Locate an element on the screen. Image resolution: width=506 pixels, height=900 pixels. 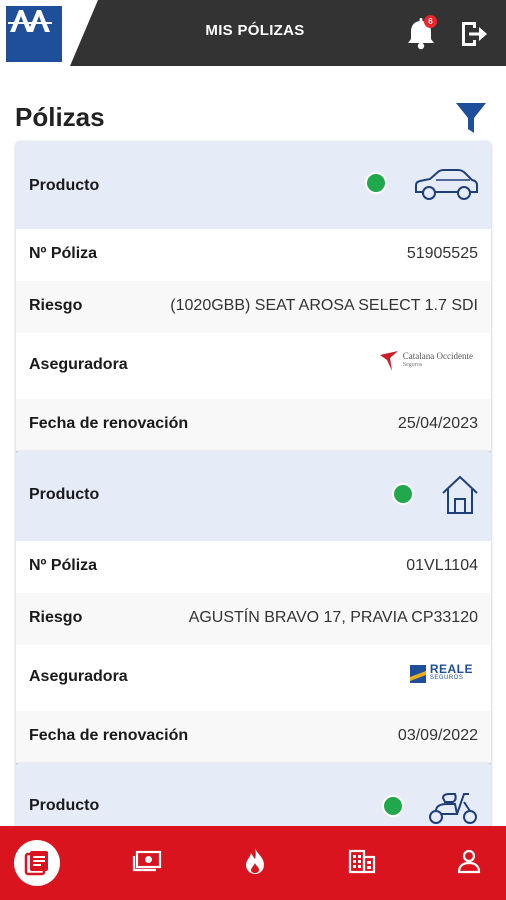
insurer-row: Aseguradora REALE SEGUROS is located at coordinates (253, 678).